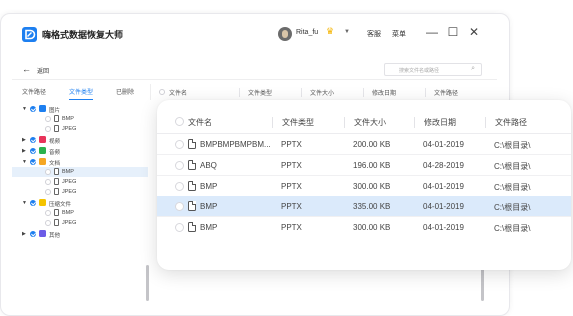 The image size is (573, 316). I want to click on maximize-button: ☐, so click(453, 32).